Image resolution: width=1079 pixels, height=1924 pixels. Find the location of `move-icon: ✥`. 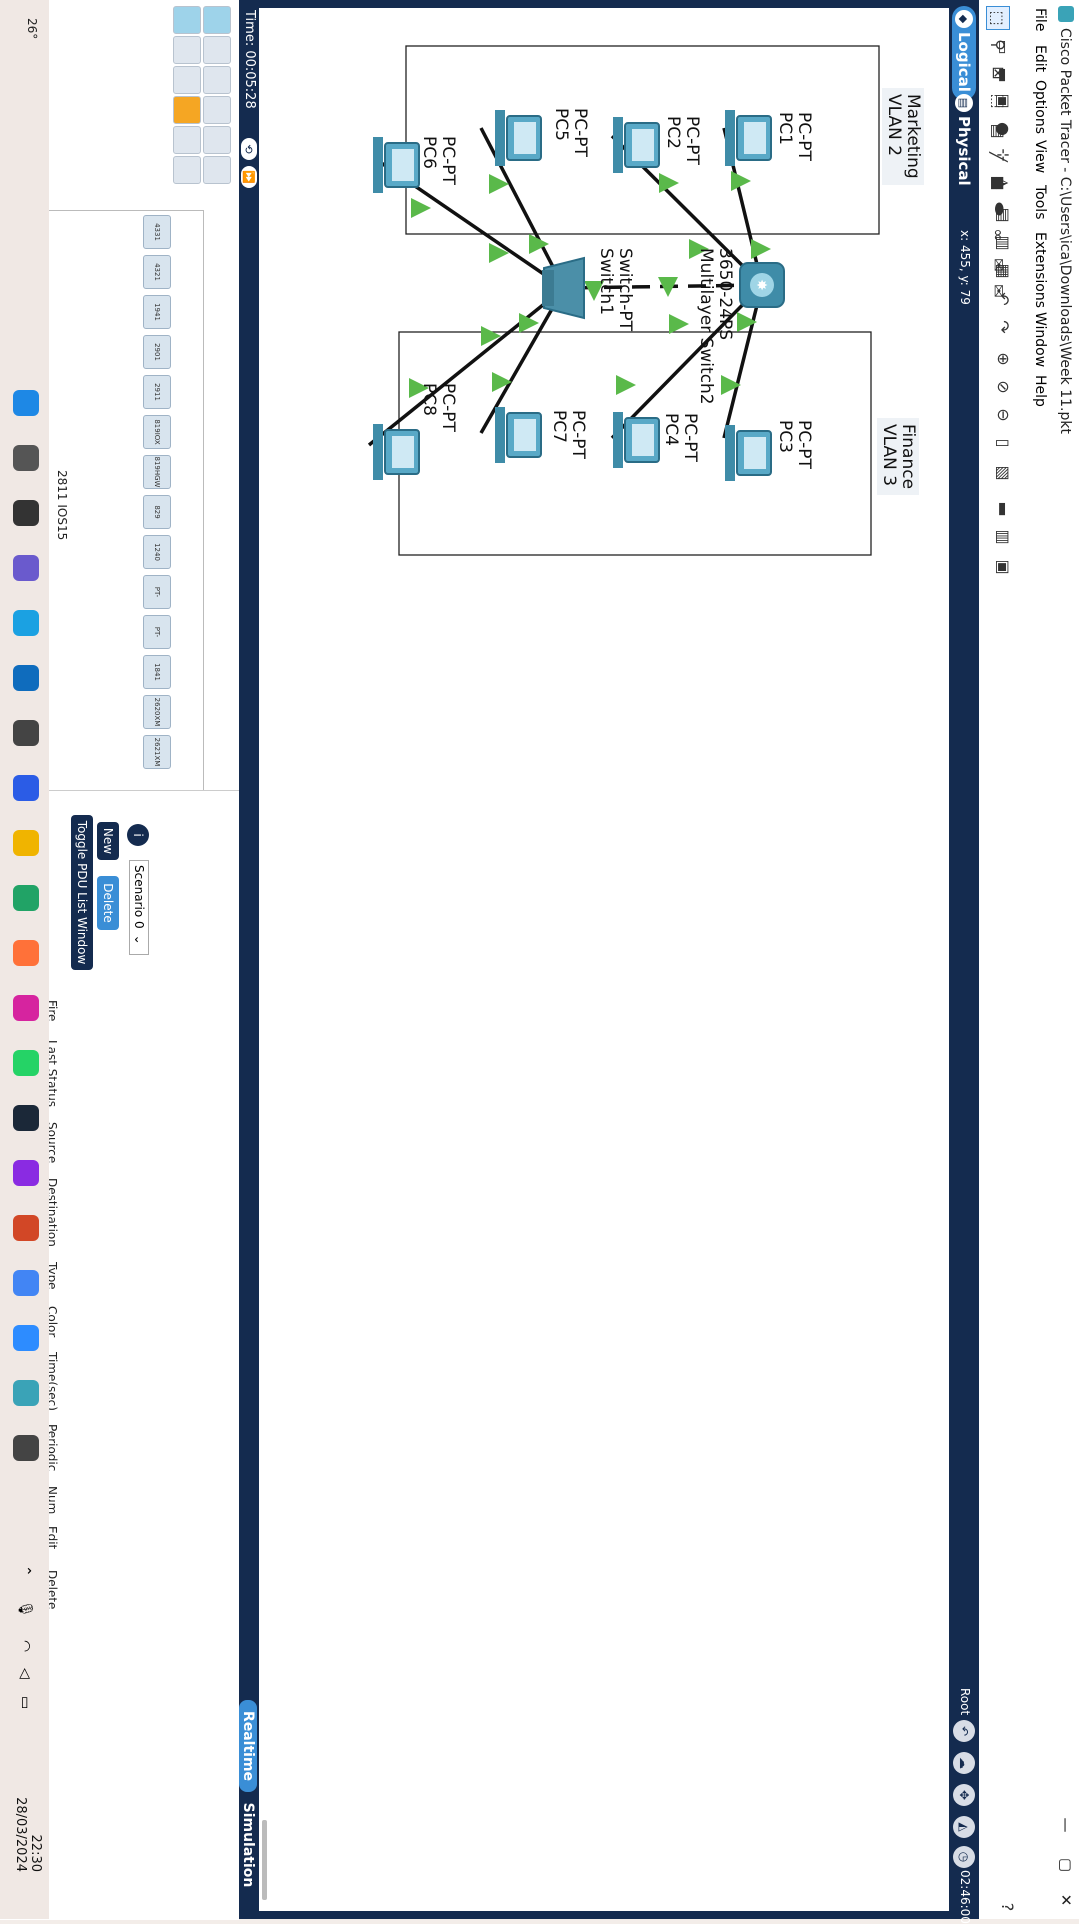

move-icon: ✥ is located at coordinates (964, 1795).